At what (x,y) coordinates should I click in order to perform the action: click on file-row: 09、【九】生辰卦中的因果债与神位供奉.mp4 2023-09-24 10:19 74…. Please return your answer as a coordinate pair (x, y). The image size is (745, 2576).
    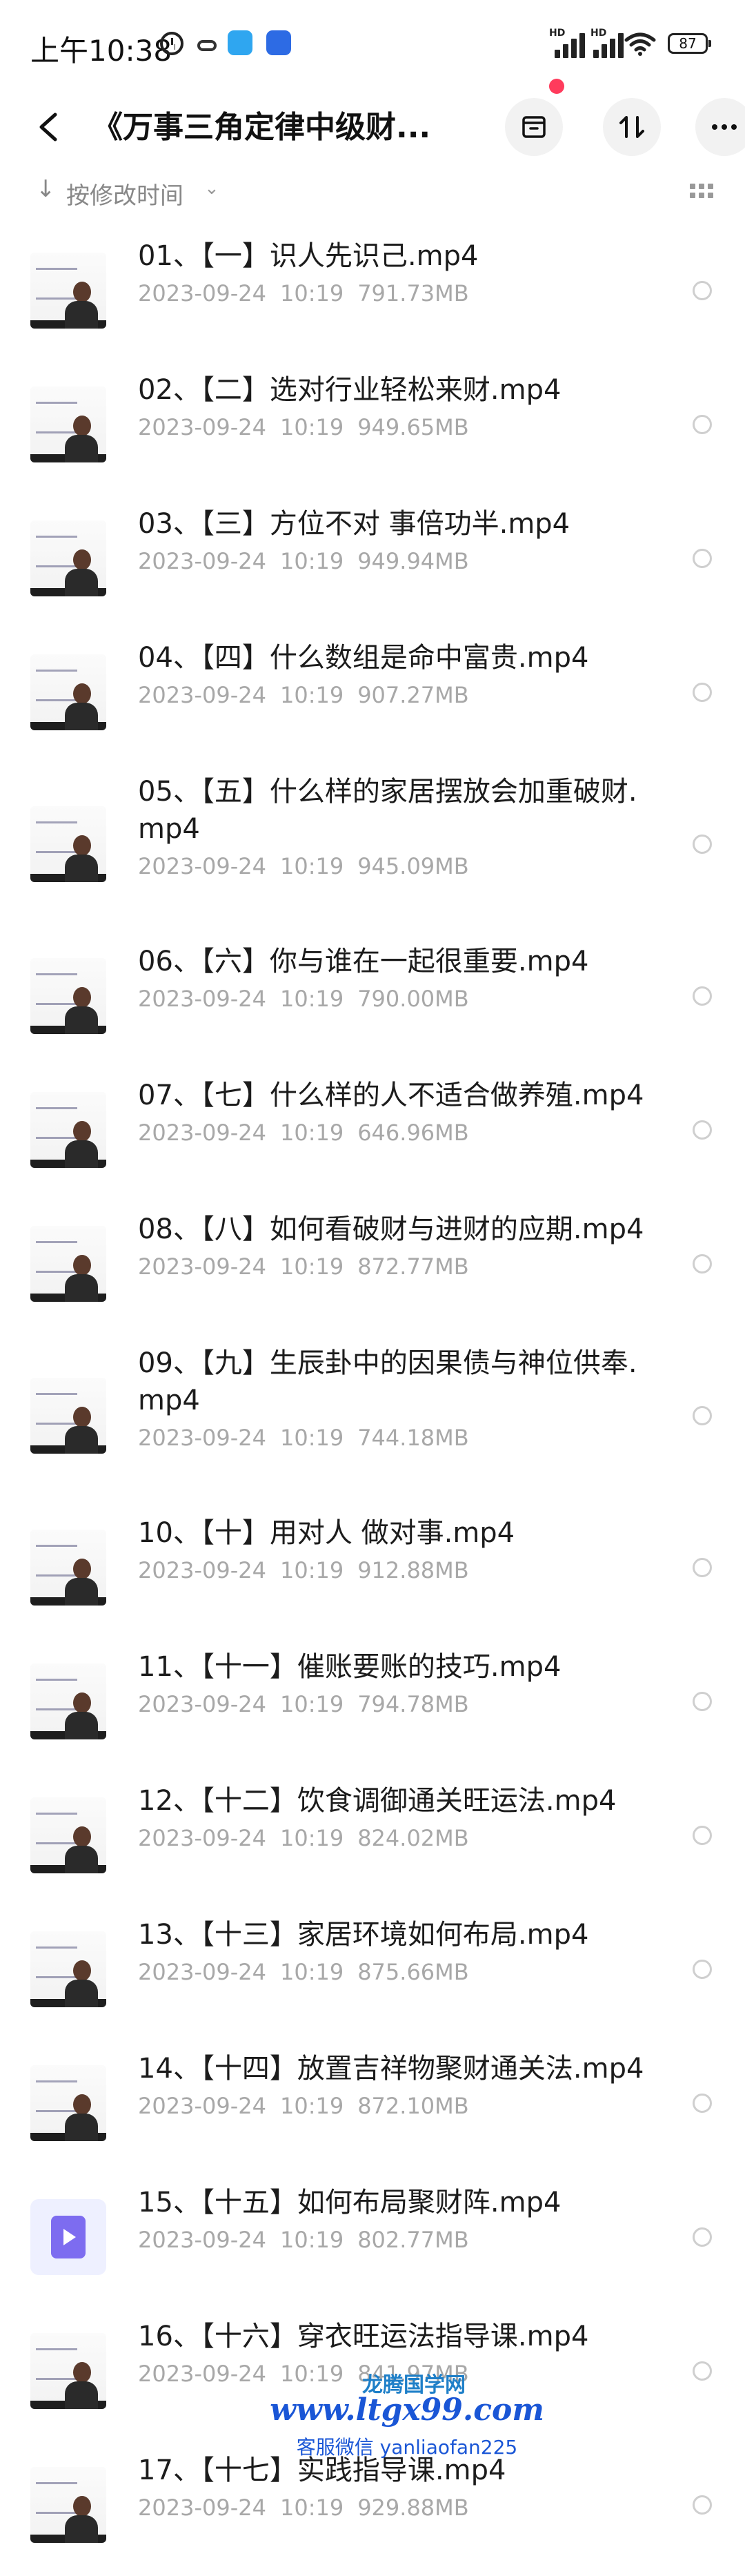
    Looking at the image, I should click on (372, 1420).